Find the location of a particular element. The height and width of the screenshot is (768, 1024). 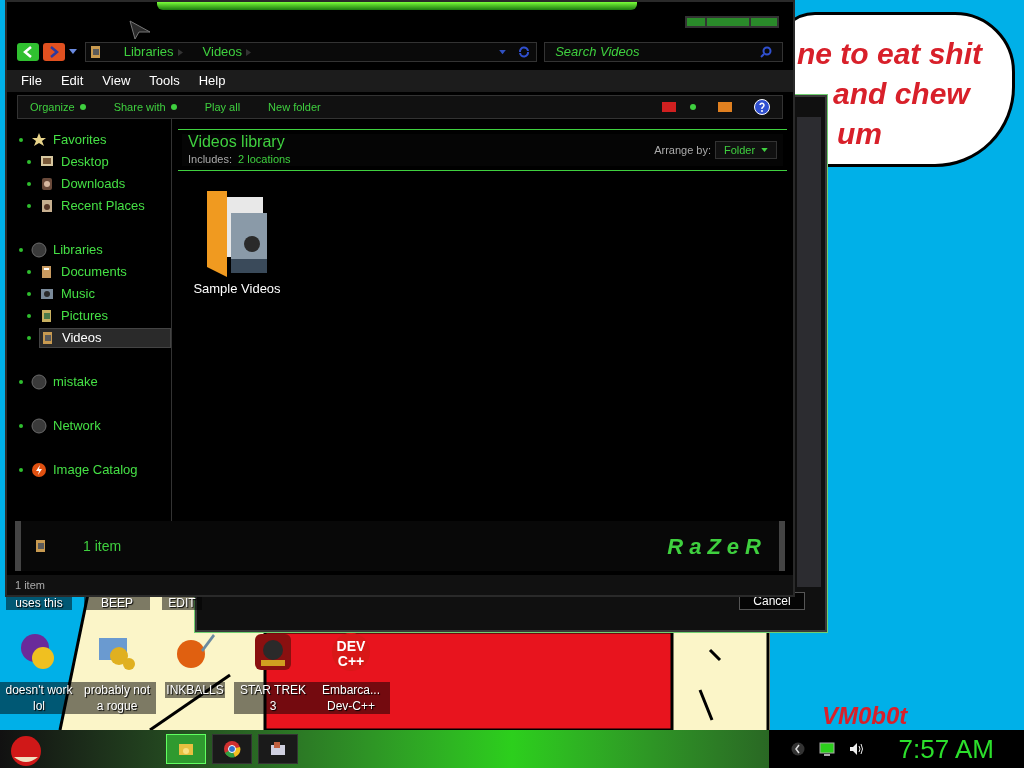

back-icon is located at coordinates (27, 52).